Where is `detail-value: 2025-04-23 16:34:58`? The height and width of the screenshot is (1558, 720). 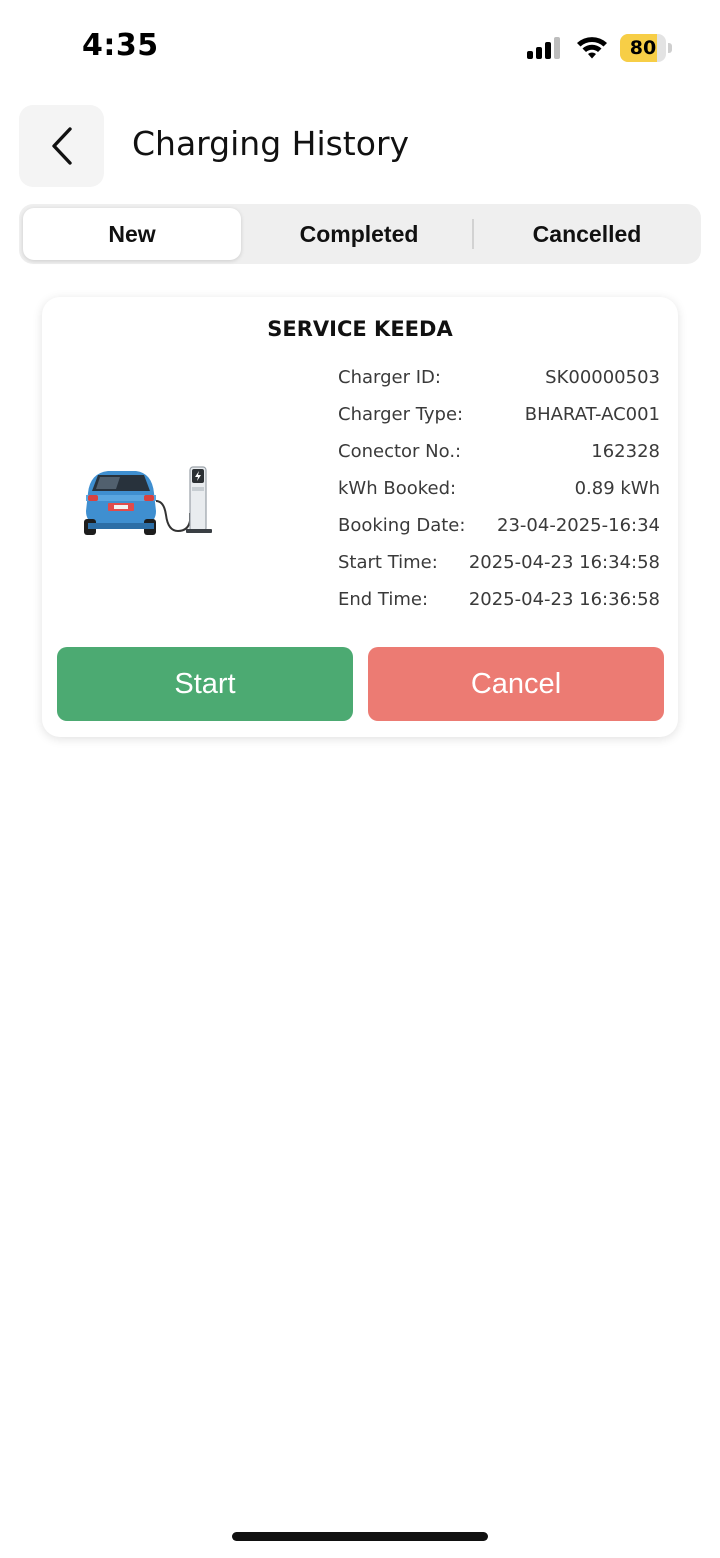 detail-value: 2025-04-23 16:34:58 is located at coordinates (564, 562).